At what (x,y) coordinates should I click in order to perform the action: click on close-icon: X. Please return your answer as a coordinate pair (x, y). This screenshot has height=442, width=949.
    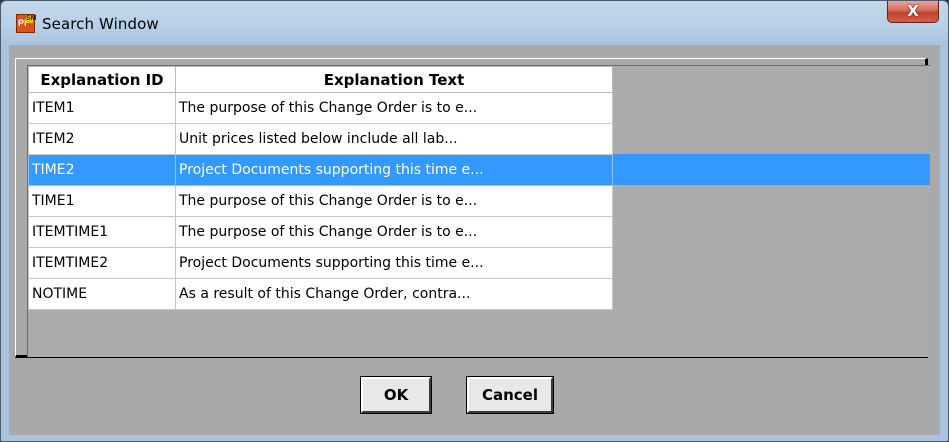
    Looking at the image, I should click on (913, 11).